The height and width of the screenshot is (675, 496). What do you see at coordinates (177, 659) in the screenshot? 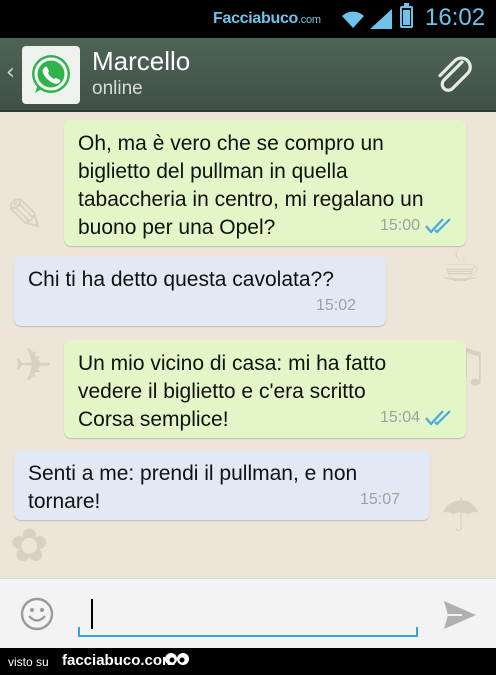
I see `eyes-logo-icon` at bounding box center [177, 659].